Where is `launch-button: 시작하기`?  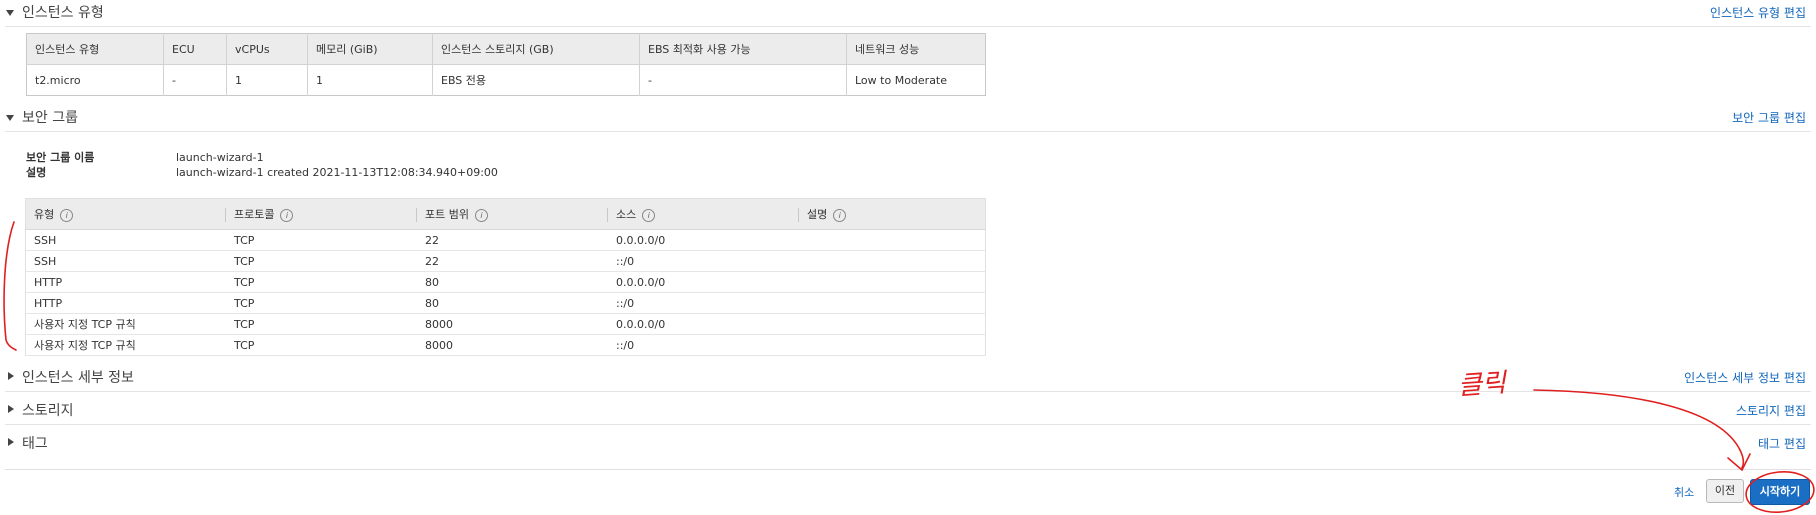
launch-button: 시작하기 is located at coordinates (1780, 492).